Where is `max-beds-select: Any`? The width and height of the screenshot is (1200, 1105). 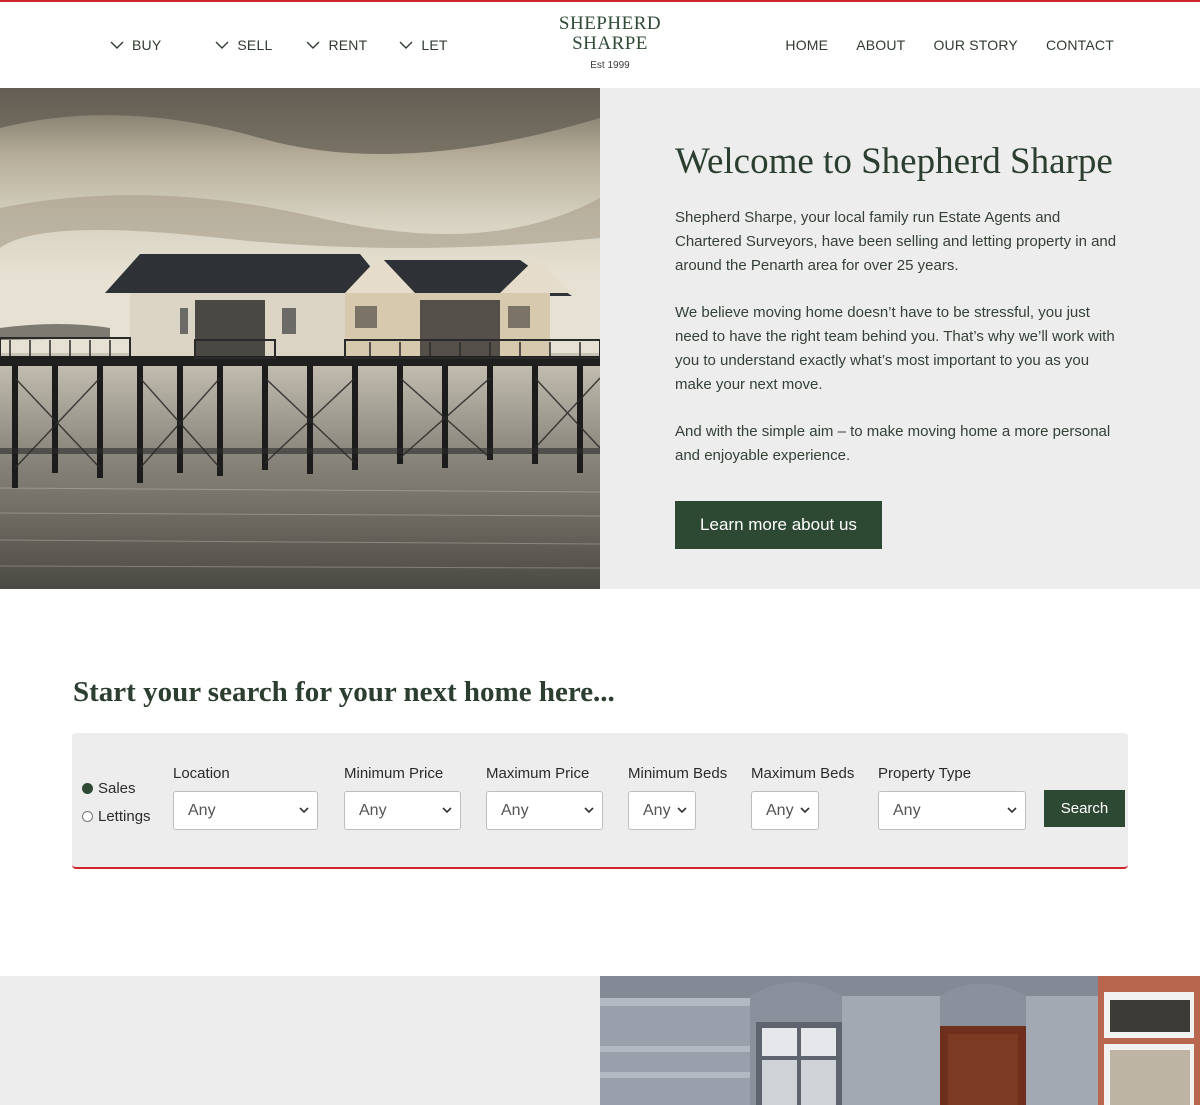 max-beds-select: Any is located at coordinates (785, 810).